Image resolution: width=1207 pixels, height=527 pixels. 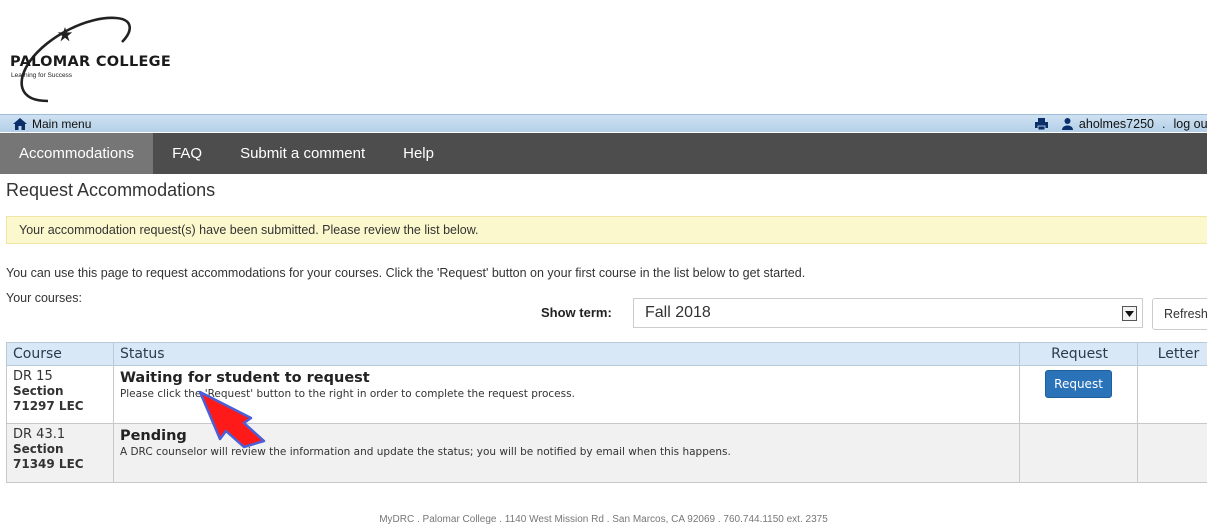 I want to click on palomar-logo: PALOMAR COLLEGE Learning for Success, so click(x=103, y=56).